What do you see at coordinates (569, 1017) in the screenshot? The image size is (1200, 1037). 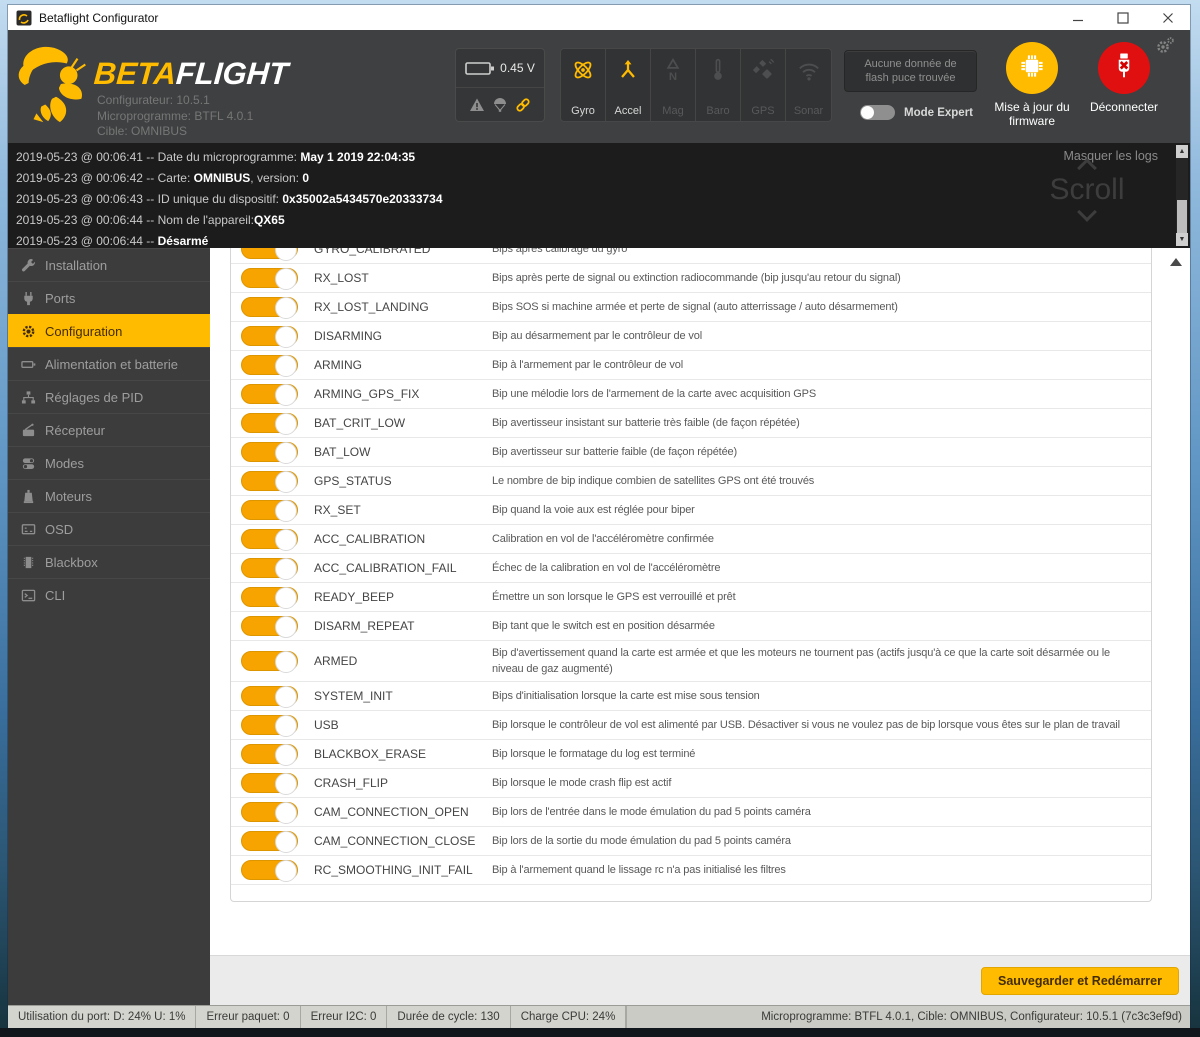 I see `status-cell: Charge CPU: 24%` at bounding box center [569, 1017].